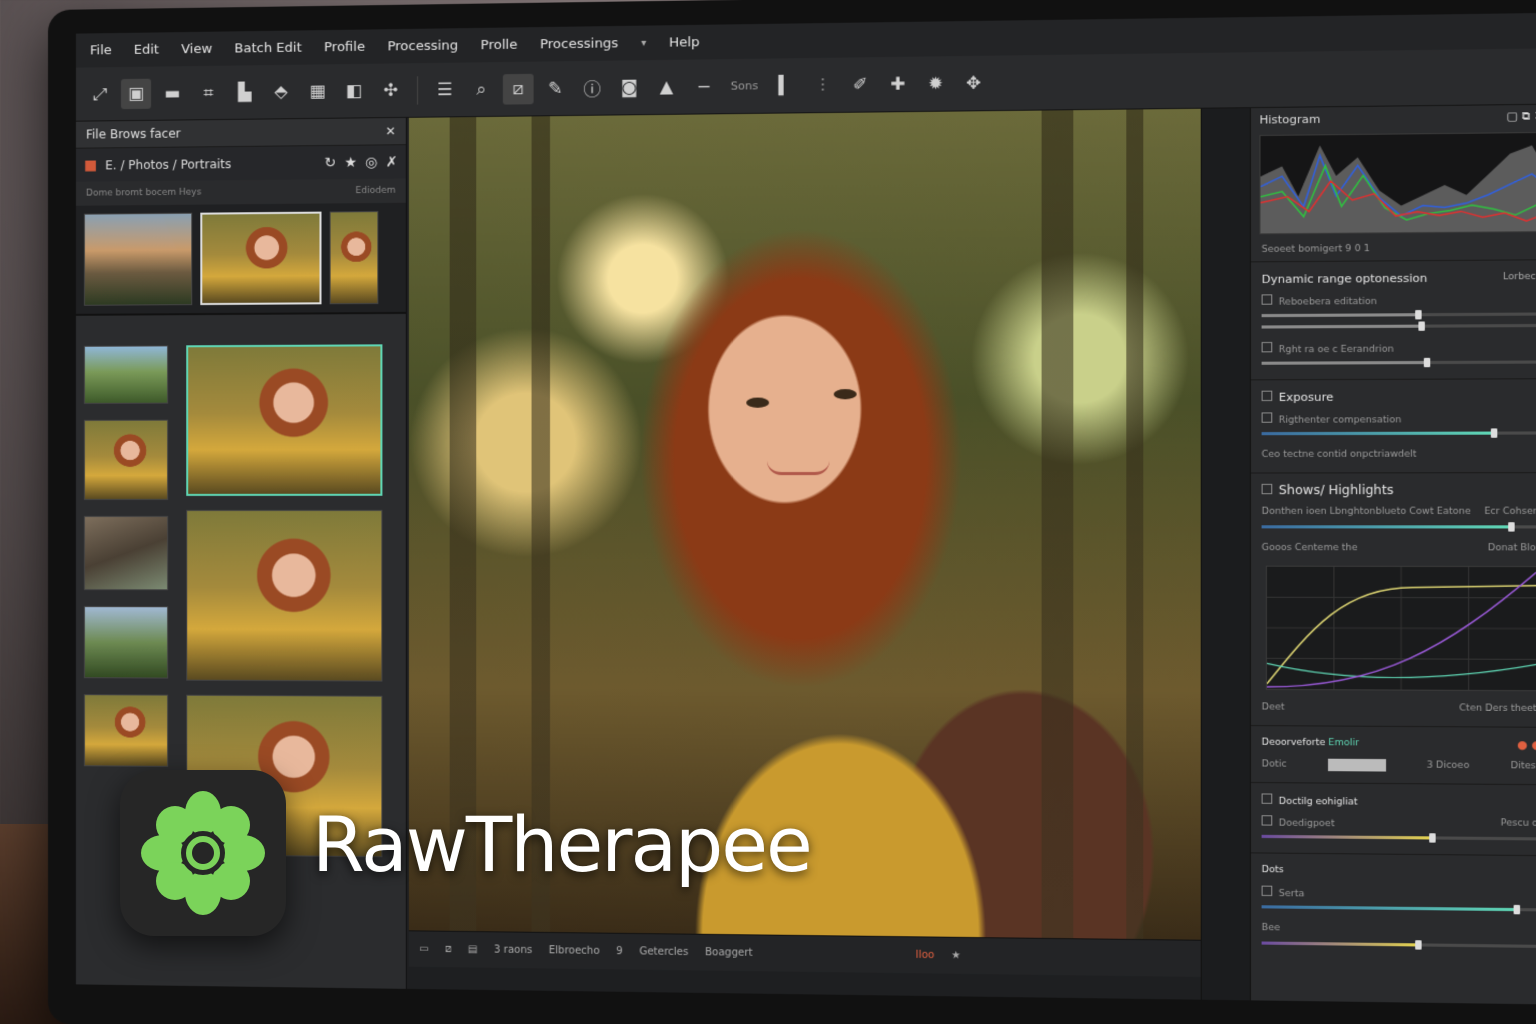  I want to click on sharpen-slider, so click(1398, 838).